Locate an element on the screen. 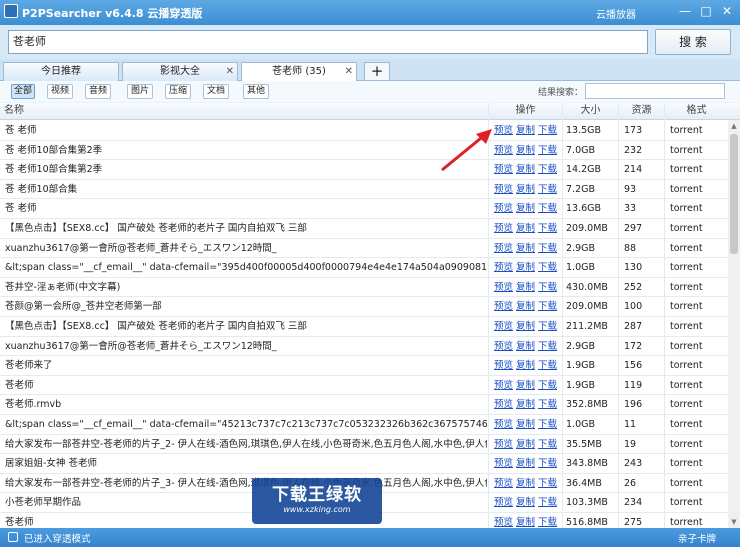 This screenshot has height=547, width=740. tab-movies: 影视大全 ✕ is located at coordinates (180, 71).